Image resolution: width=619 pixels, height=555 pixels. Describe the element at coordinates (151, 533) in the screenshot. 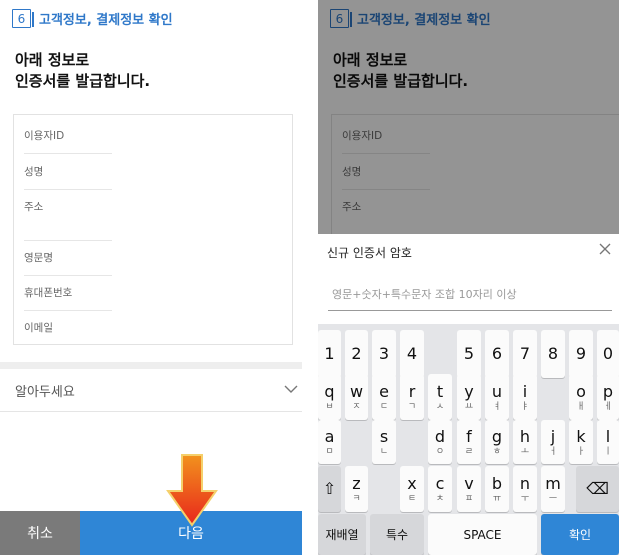

I see `bottom-action-bar: 취소 다음` at that location.